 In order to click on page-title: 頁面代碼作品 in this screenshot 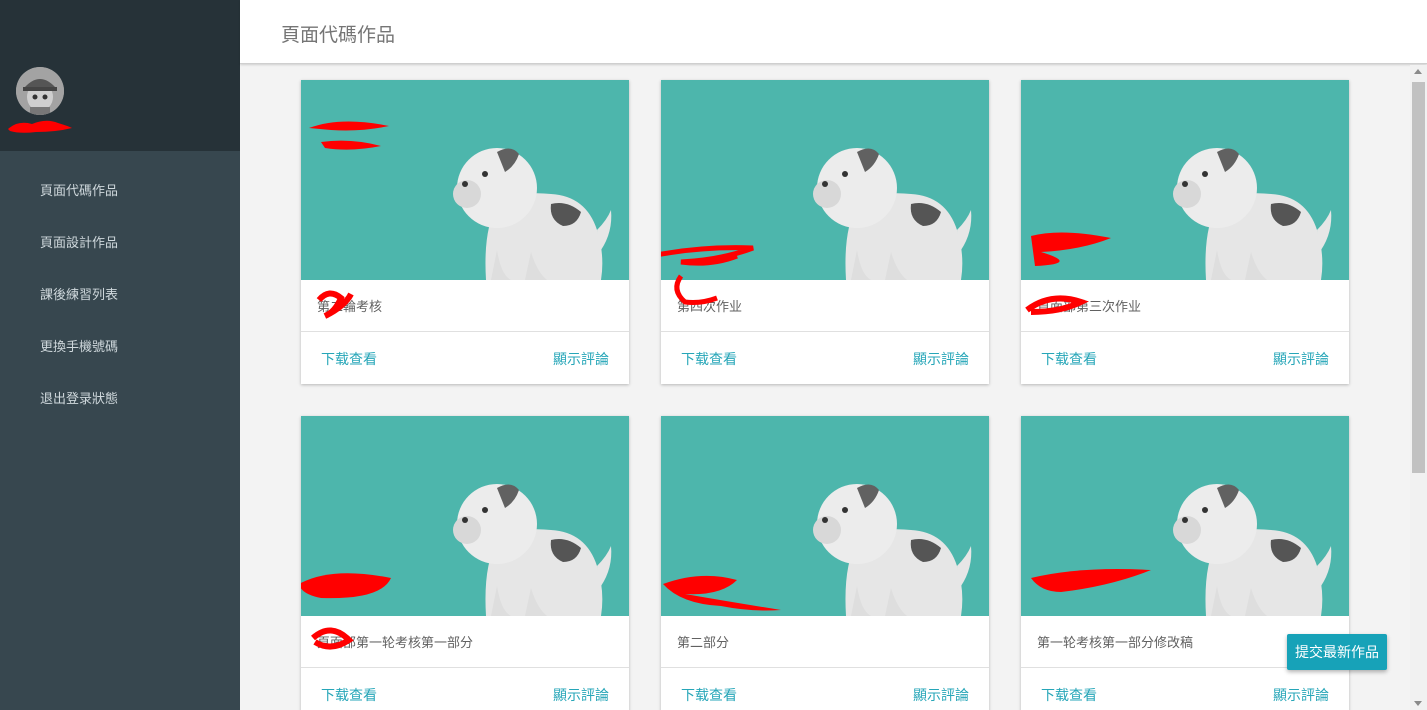, I will do `click(338, 35)`.